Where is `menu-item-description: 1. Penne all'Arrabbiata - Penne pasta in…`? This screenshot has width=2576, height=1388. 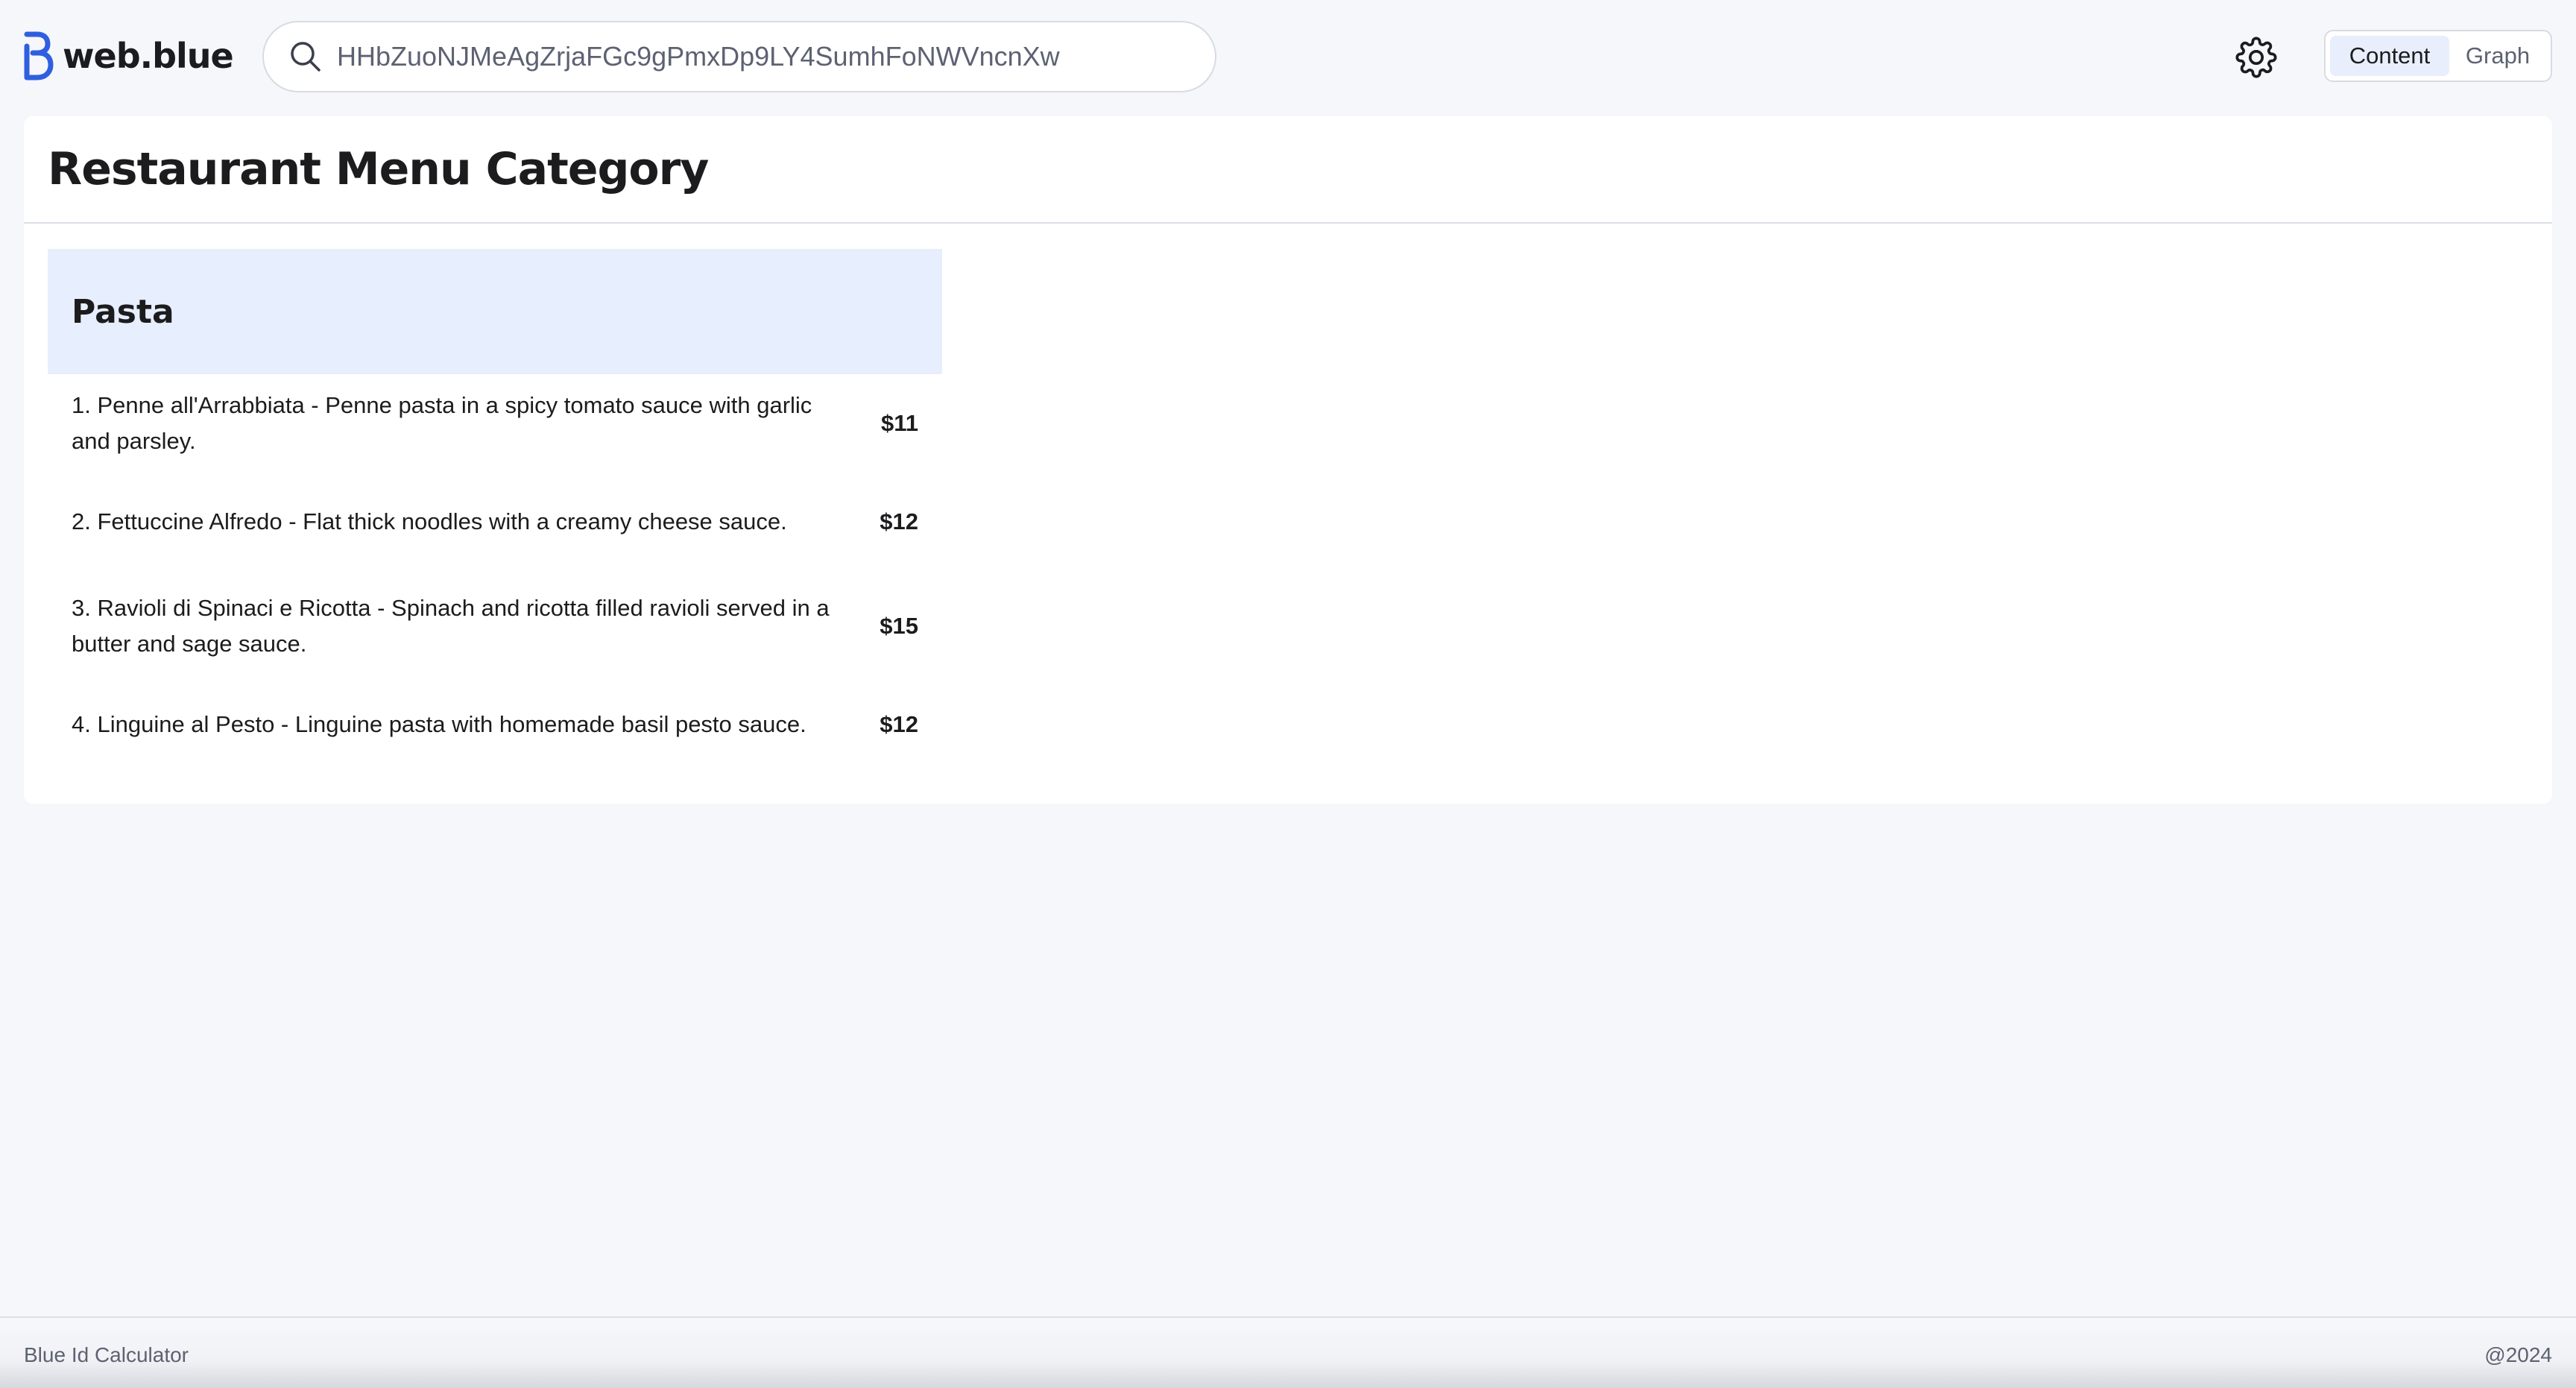
menu-item-description: 1. Penne all'Arrabbiata - Penne pasta in… is located at coordinates (442, 423).